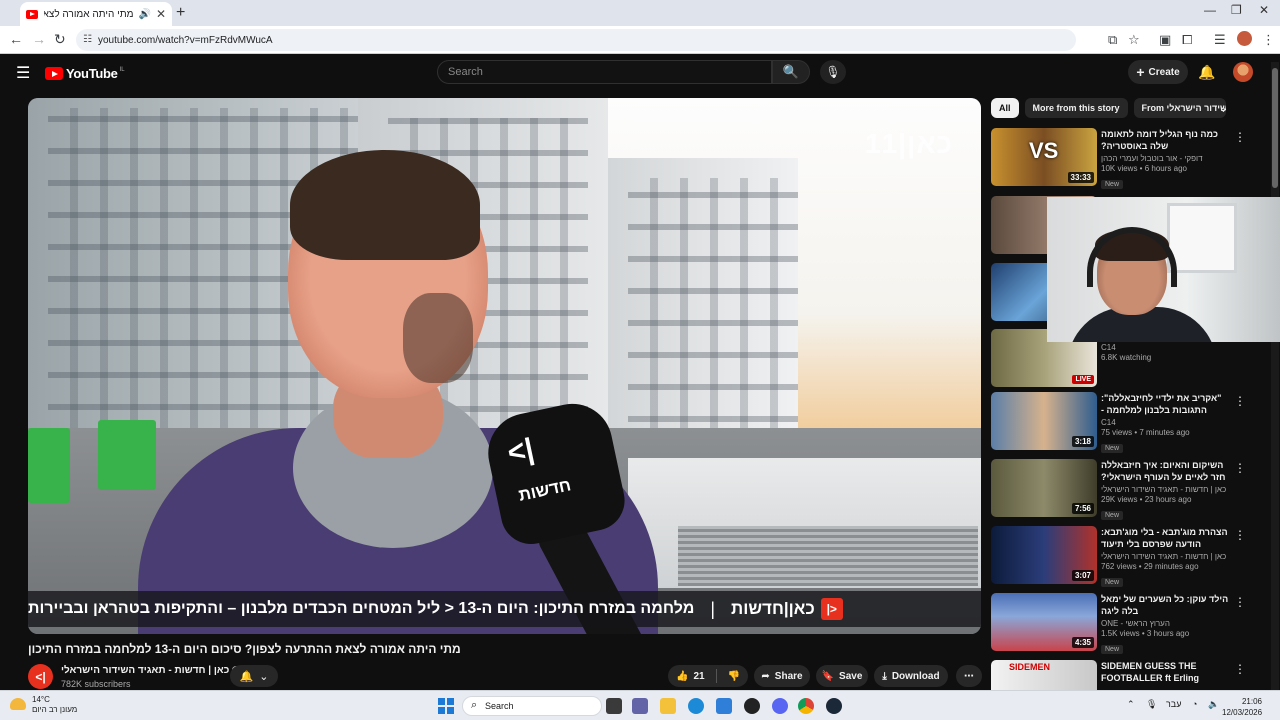  Describe the element at coordinates (791, 72) in the screenshot. I see `search-button: 🔍` at that location.